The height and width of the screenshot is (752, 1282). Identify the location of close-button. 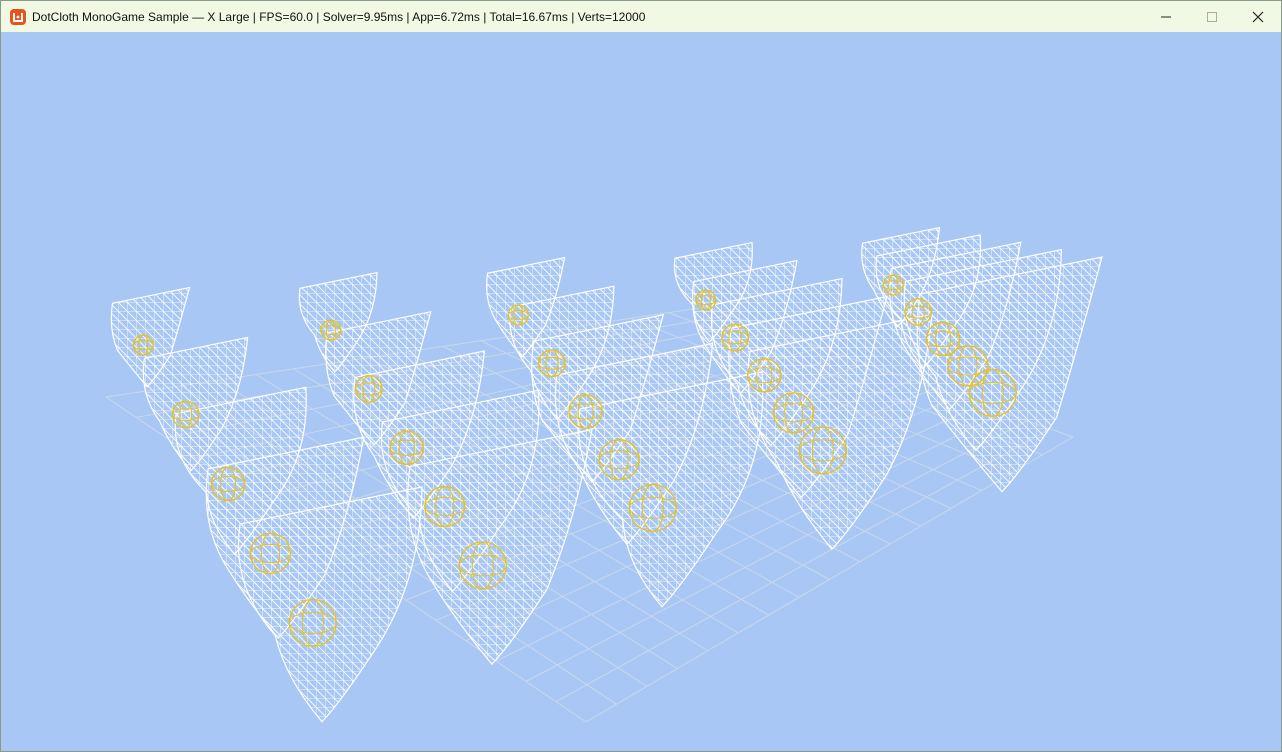
(1258, 16).